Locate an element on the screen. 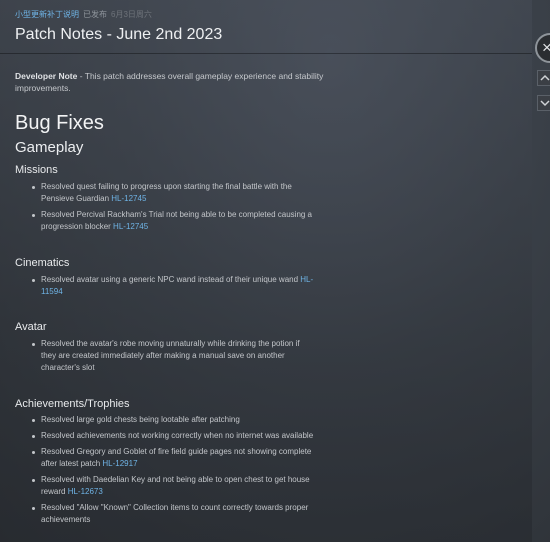 This screenshot has height=542, width=550. post-date: 6月3日周六 is located at coordinates (131, 14).